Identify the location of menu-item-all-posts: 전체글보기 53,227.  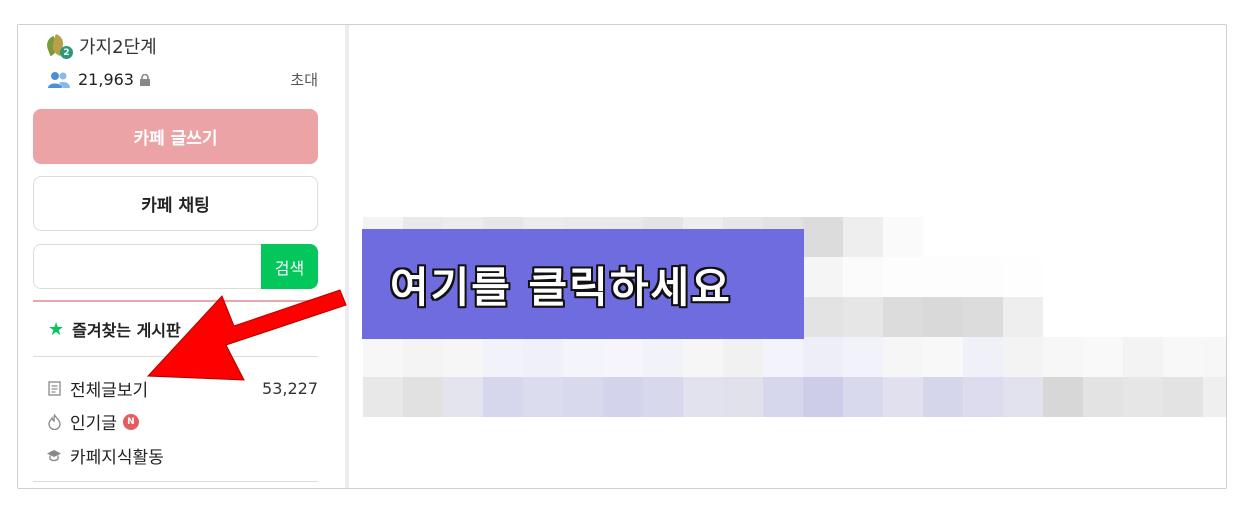
(182, 388).